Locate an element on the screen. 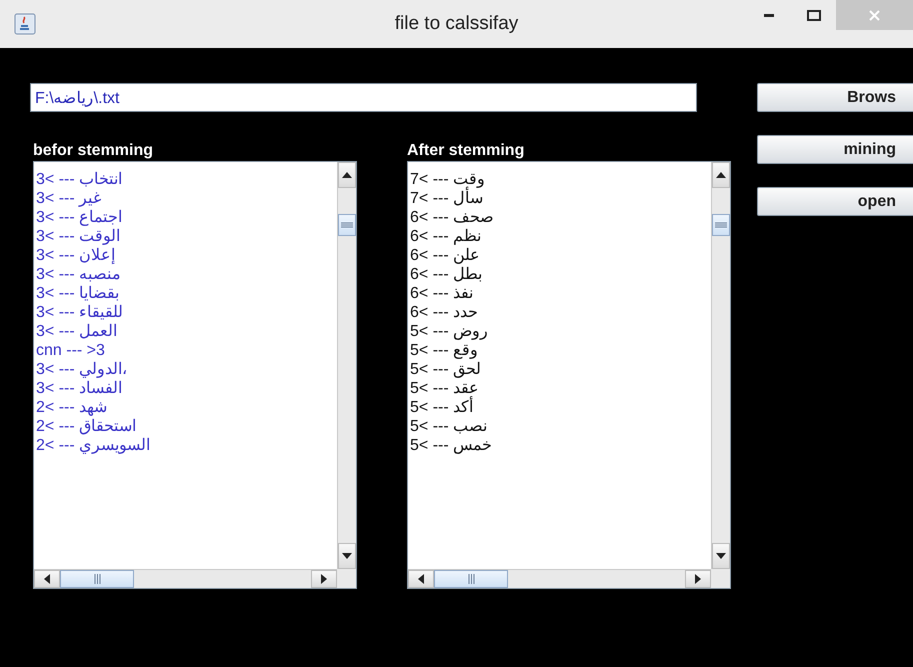 This screenshot has height=667, width=913. list-item: 5< --- خمس is located at coordinates (450, 445).